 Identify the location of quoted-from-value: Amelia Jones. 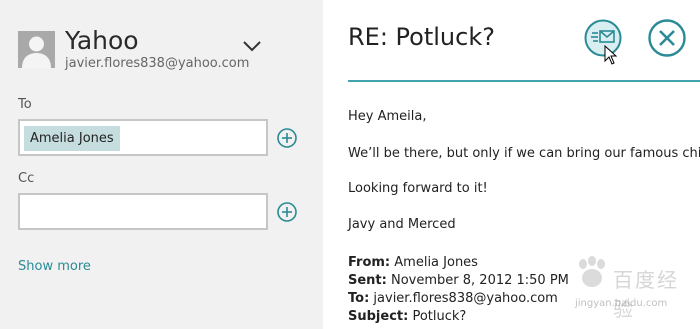
(436, 262).